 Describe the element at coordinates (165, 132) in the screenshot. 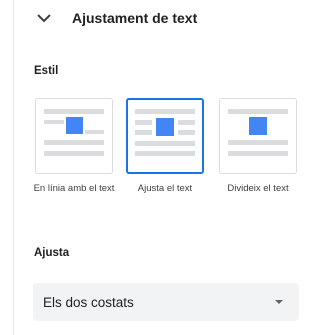

I see `wrap-text-icon` at that location.